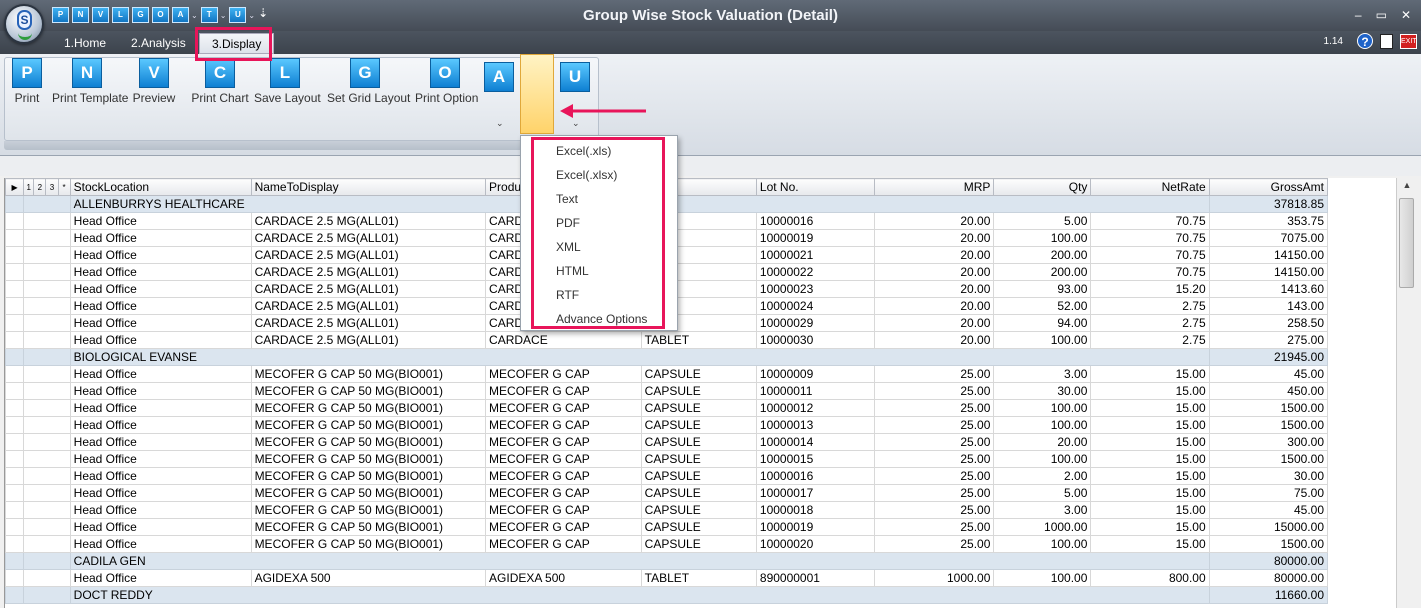 This screenshot has width=1421, height=608. What do you see at coordinates (1150, 187) in the screenshot?
I see `column-header-netrate: NetRate` at bounding box center [1150, 187].